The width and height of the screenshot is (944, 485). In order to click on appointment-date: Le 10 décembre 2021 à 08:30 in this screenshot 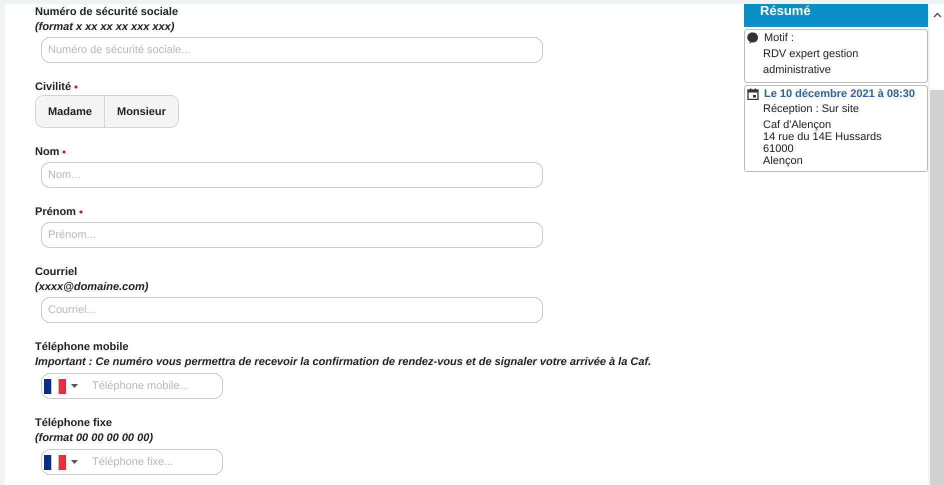, I will do `click(840, 94)`.